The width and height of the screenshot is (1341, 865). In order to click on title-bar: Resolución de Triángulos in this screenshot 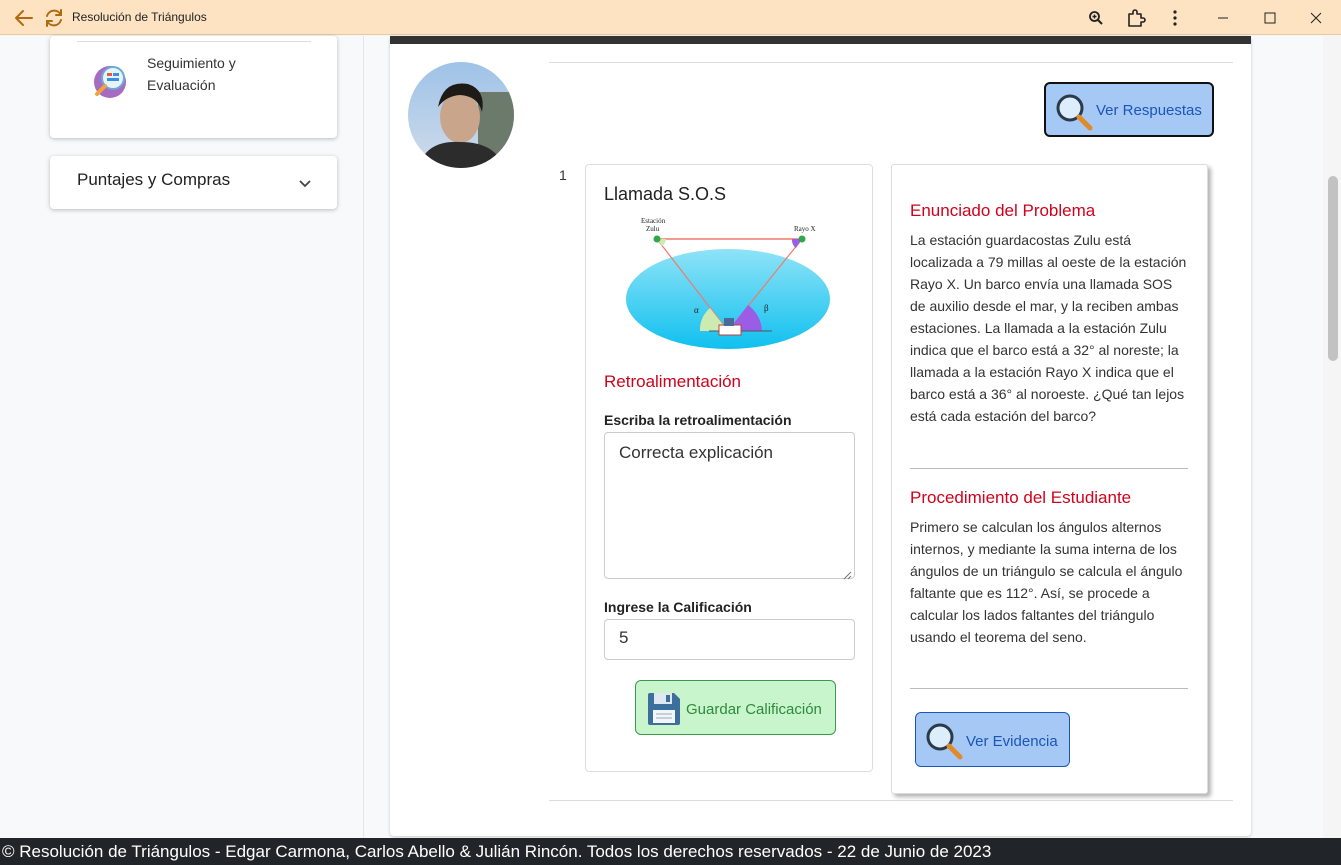, I will do `click(670, 17)`.